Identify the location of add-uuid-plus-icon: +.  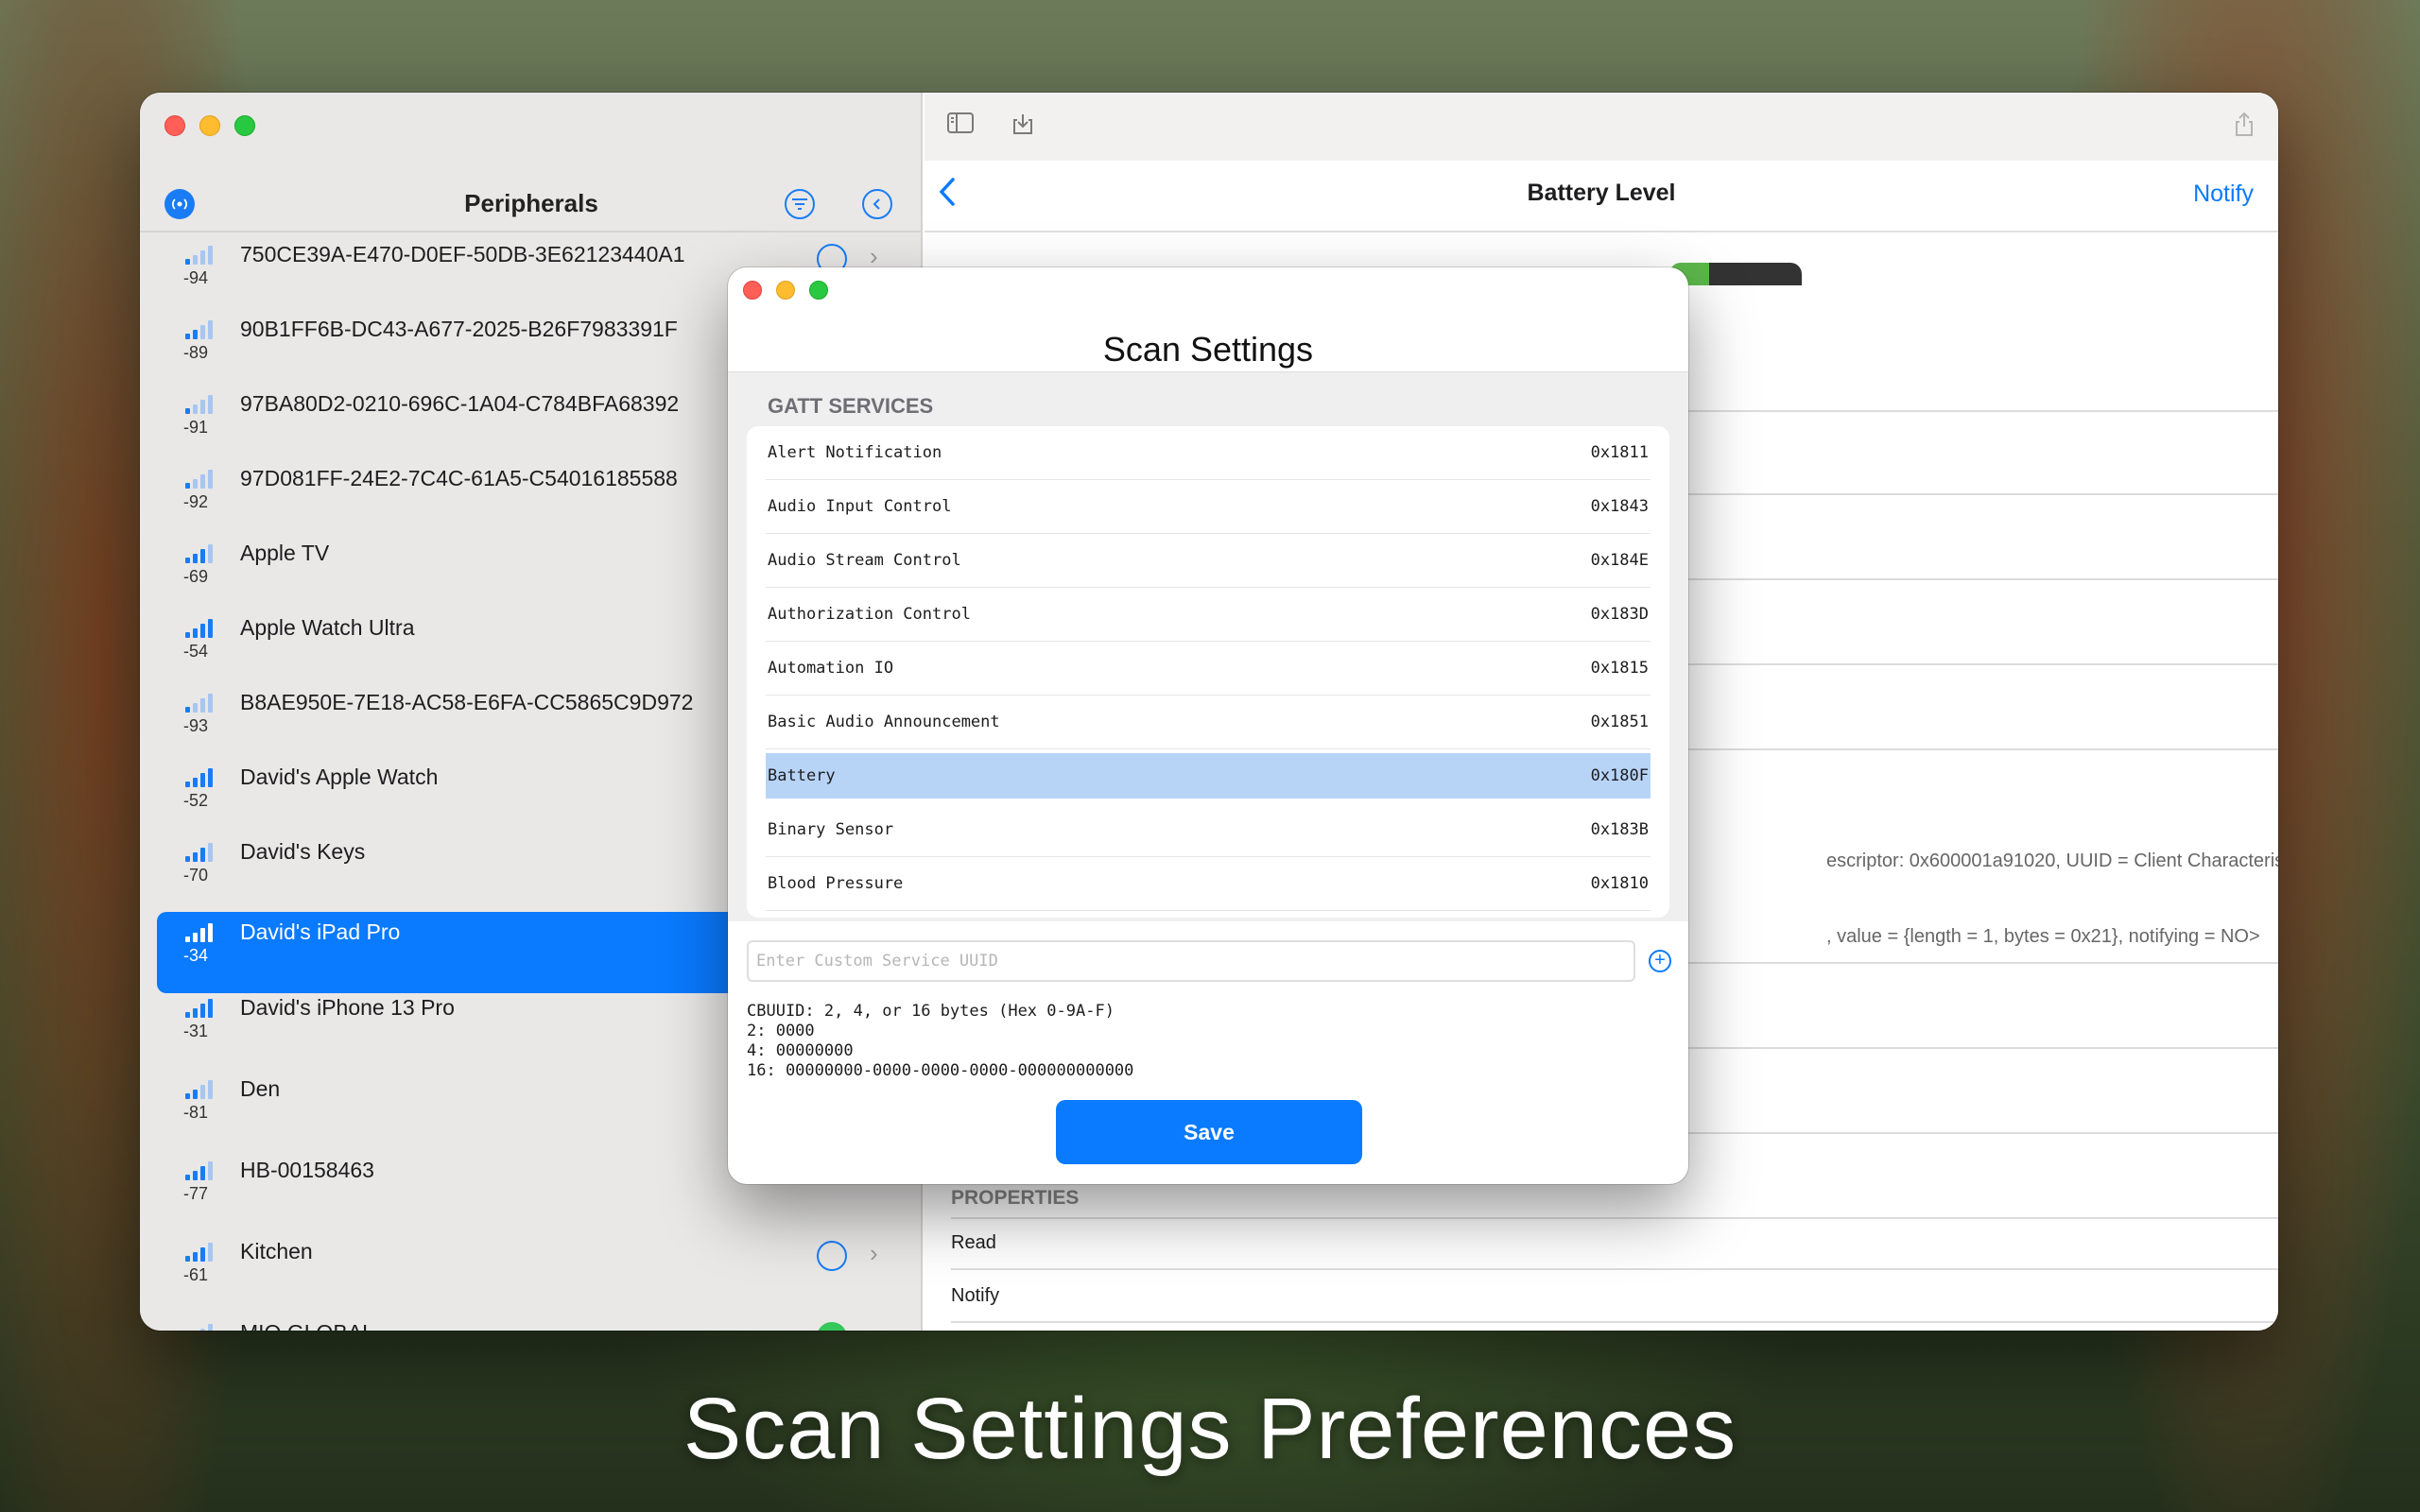
(1660, 961).